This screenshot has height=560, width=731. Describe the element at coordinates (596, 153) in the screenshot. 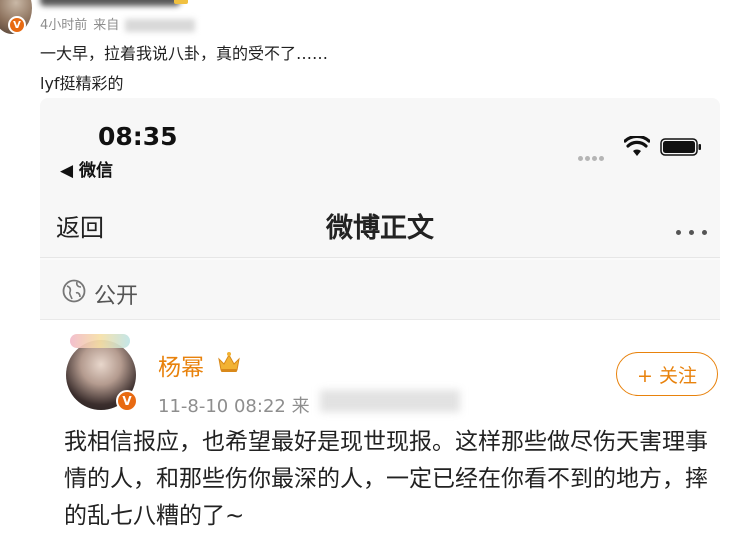

I see `signal-icon` at that location.